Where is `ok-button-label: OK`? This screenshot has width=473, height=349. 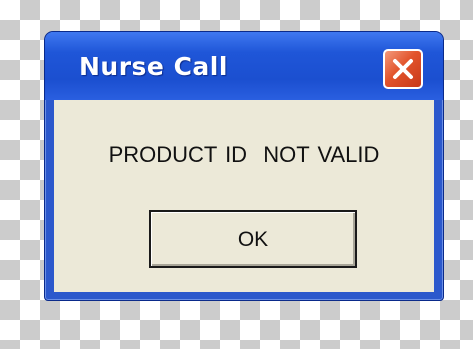
ok-button-label: OK is located at coordinates (253, 239).